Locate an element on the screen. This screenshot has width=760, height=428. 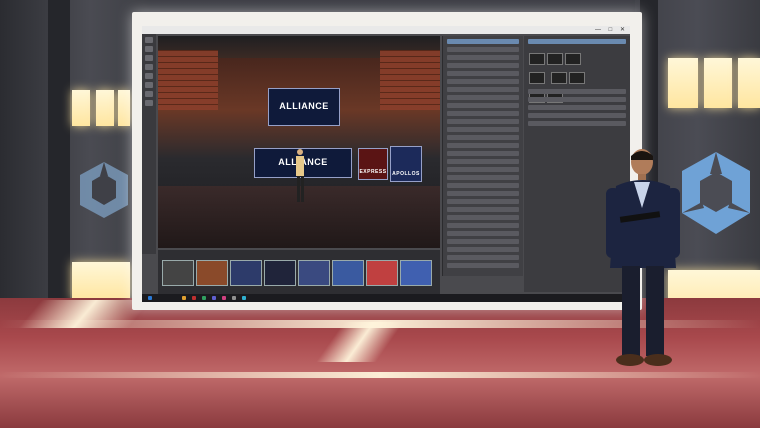
os-taskbar is located at coordinates (386, 298).